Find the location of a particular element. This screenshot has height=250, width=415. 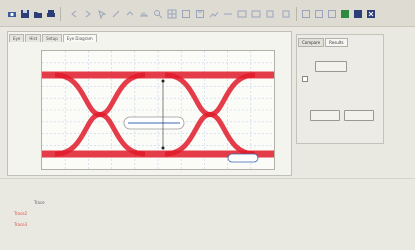

tab-setup: Setup is located at coordinates (52, 38).